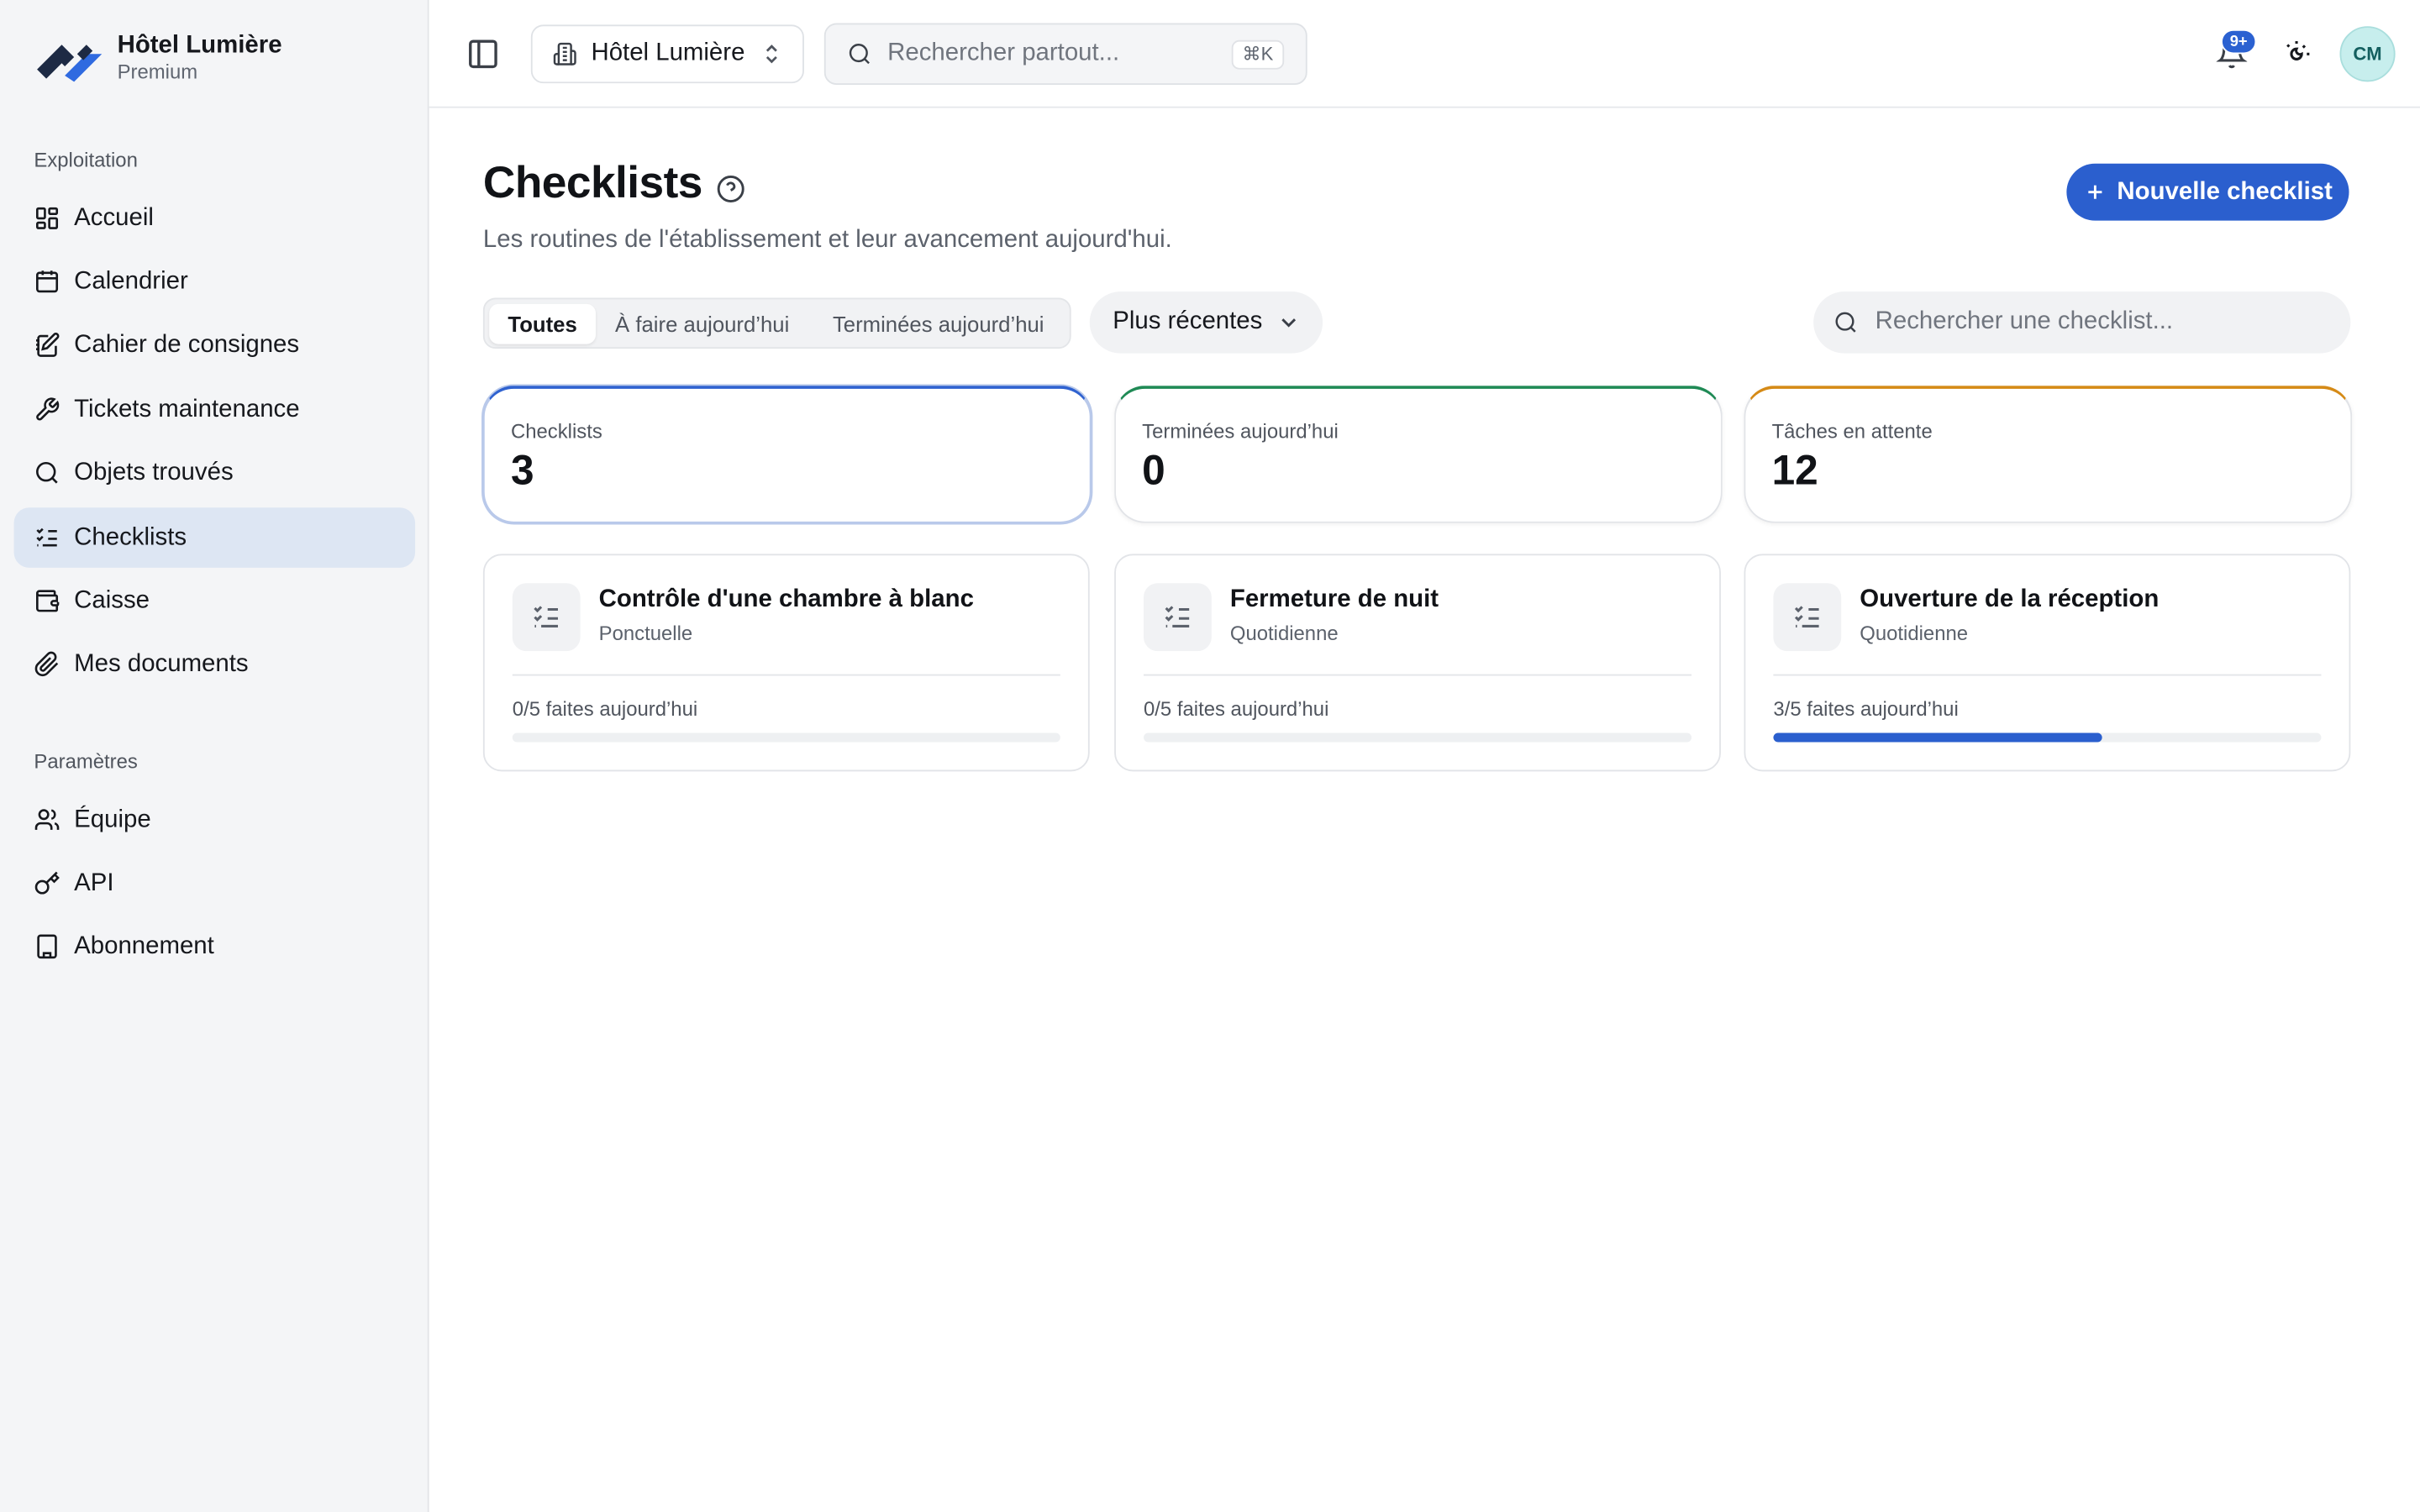  I want to click on sidebar-item-label: Tickets maintenance, so click(187, 409).